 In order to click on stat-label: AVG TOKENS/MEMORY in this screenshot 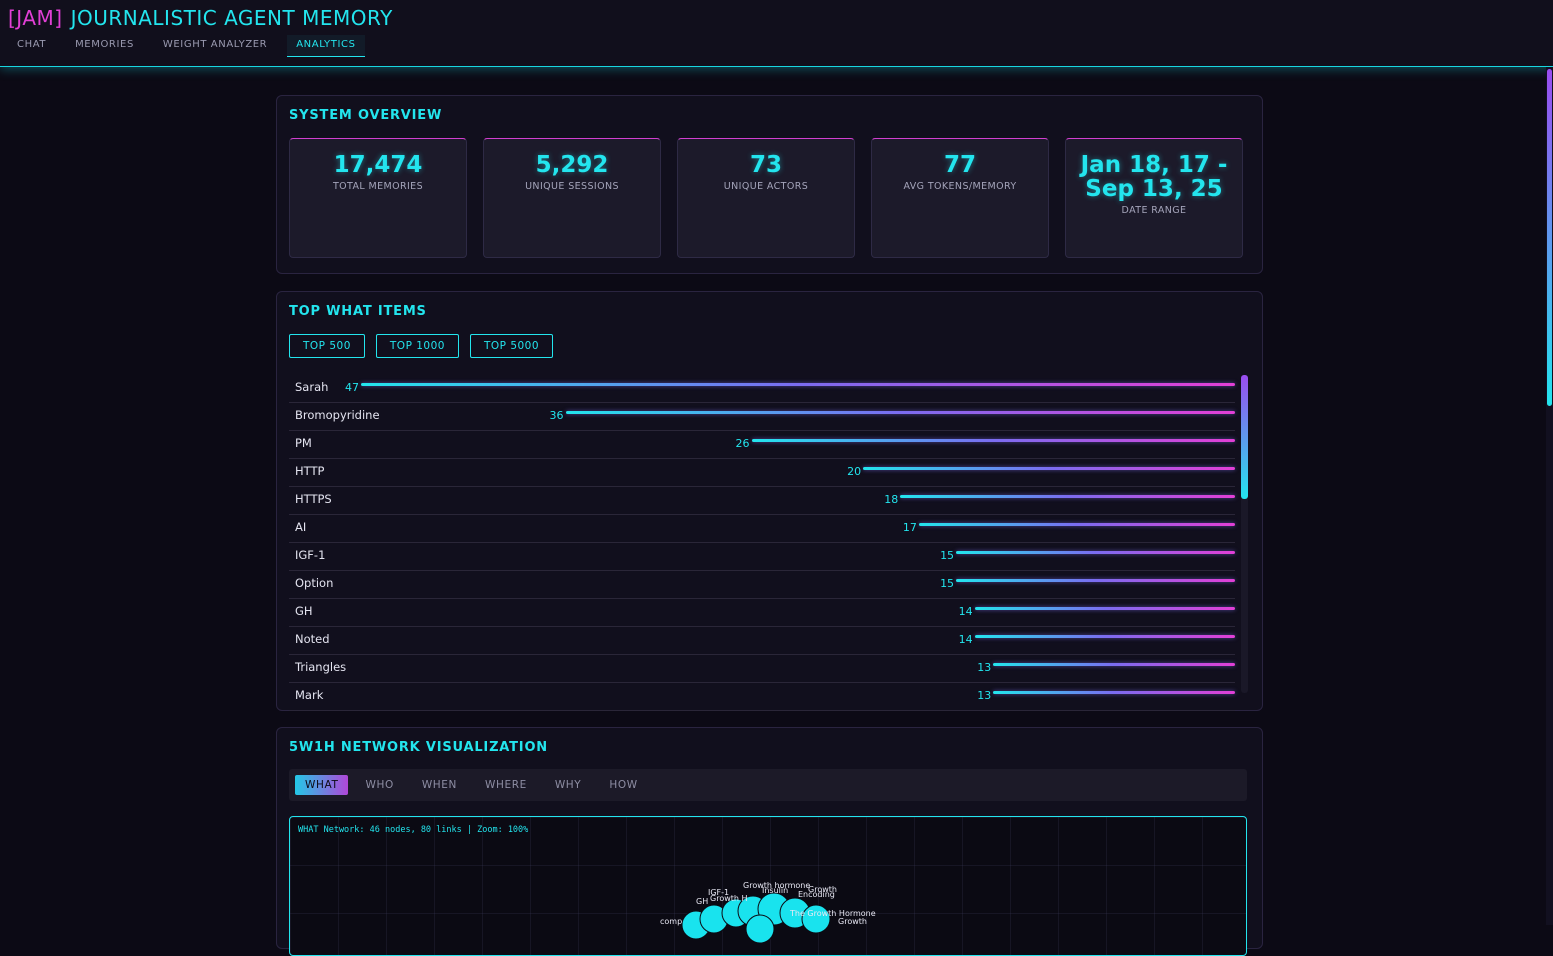, I will do `click(960, 186)`.